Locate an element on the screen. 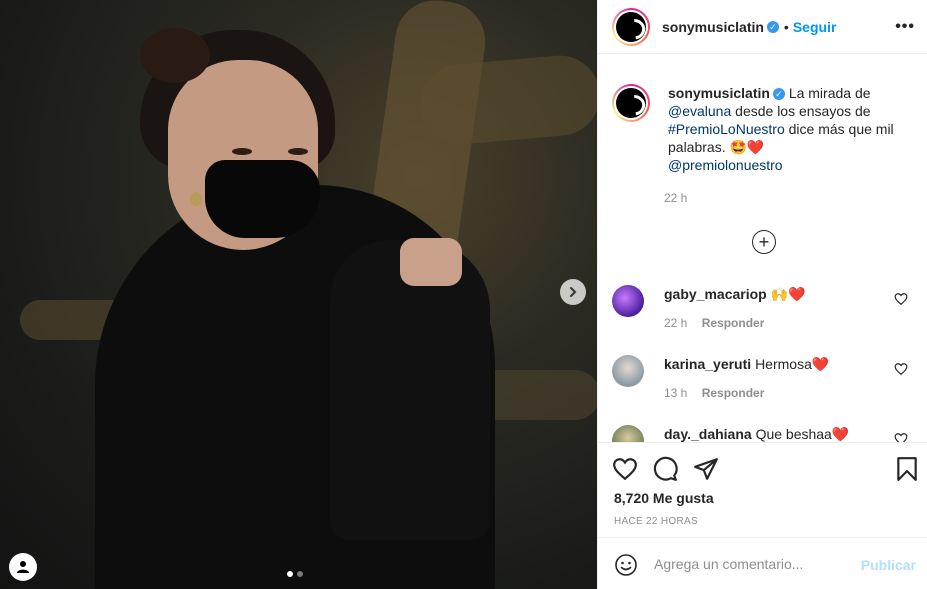 The width and height of the screenshot is (927, 589). comment-body: gaby_macariop 🙌❤️ is located at coordinates (774, 294).